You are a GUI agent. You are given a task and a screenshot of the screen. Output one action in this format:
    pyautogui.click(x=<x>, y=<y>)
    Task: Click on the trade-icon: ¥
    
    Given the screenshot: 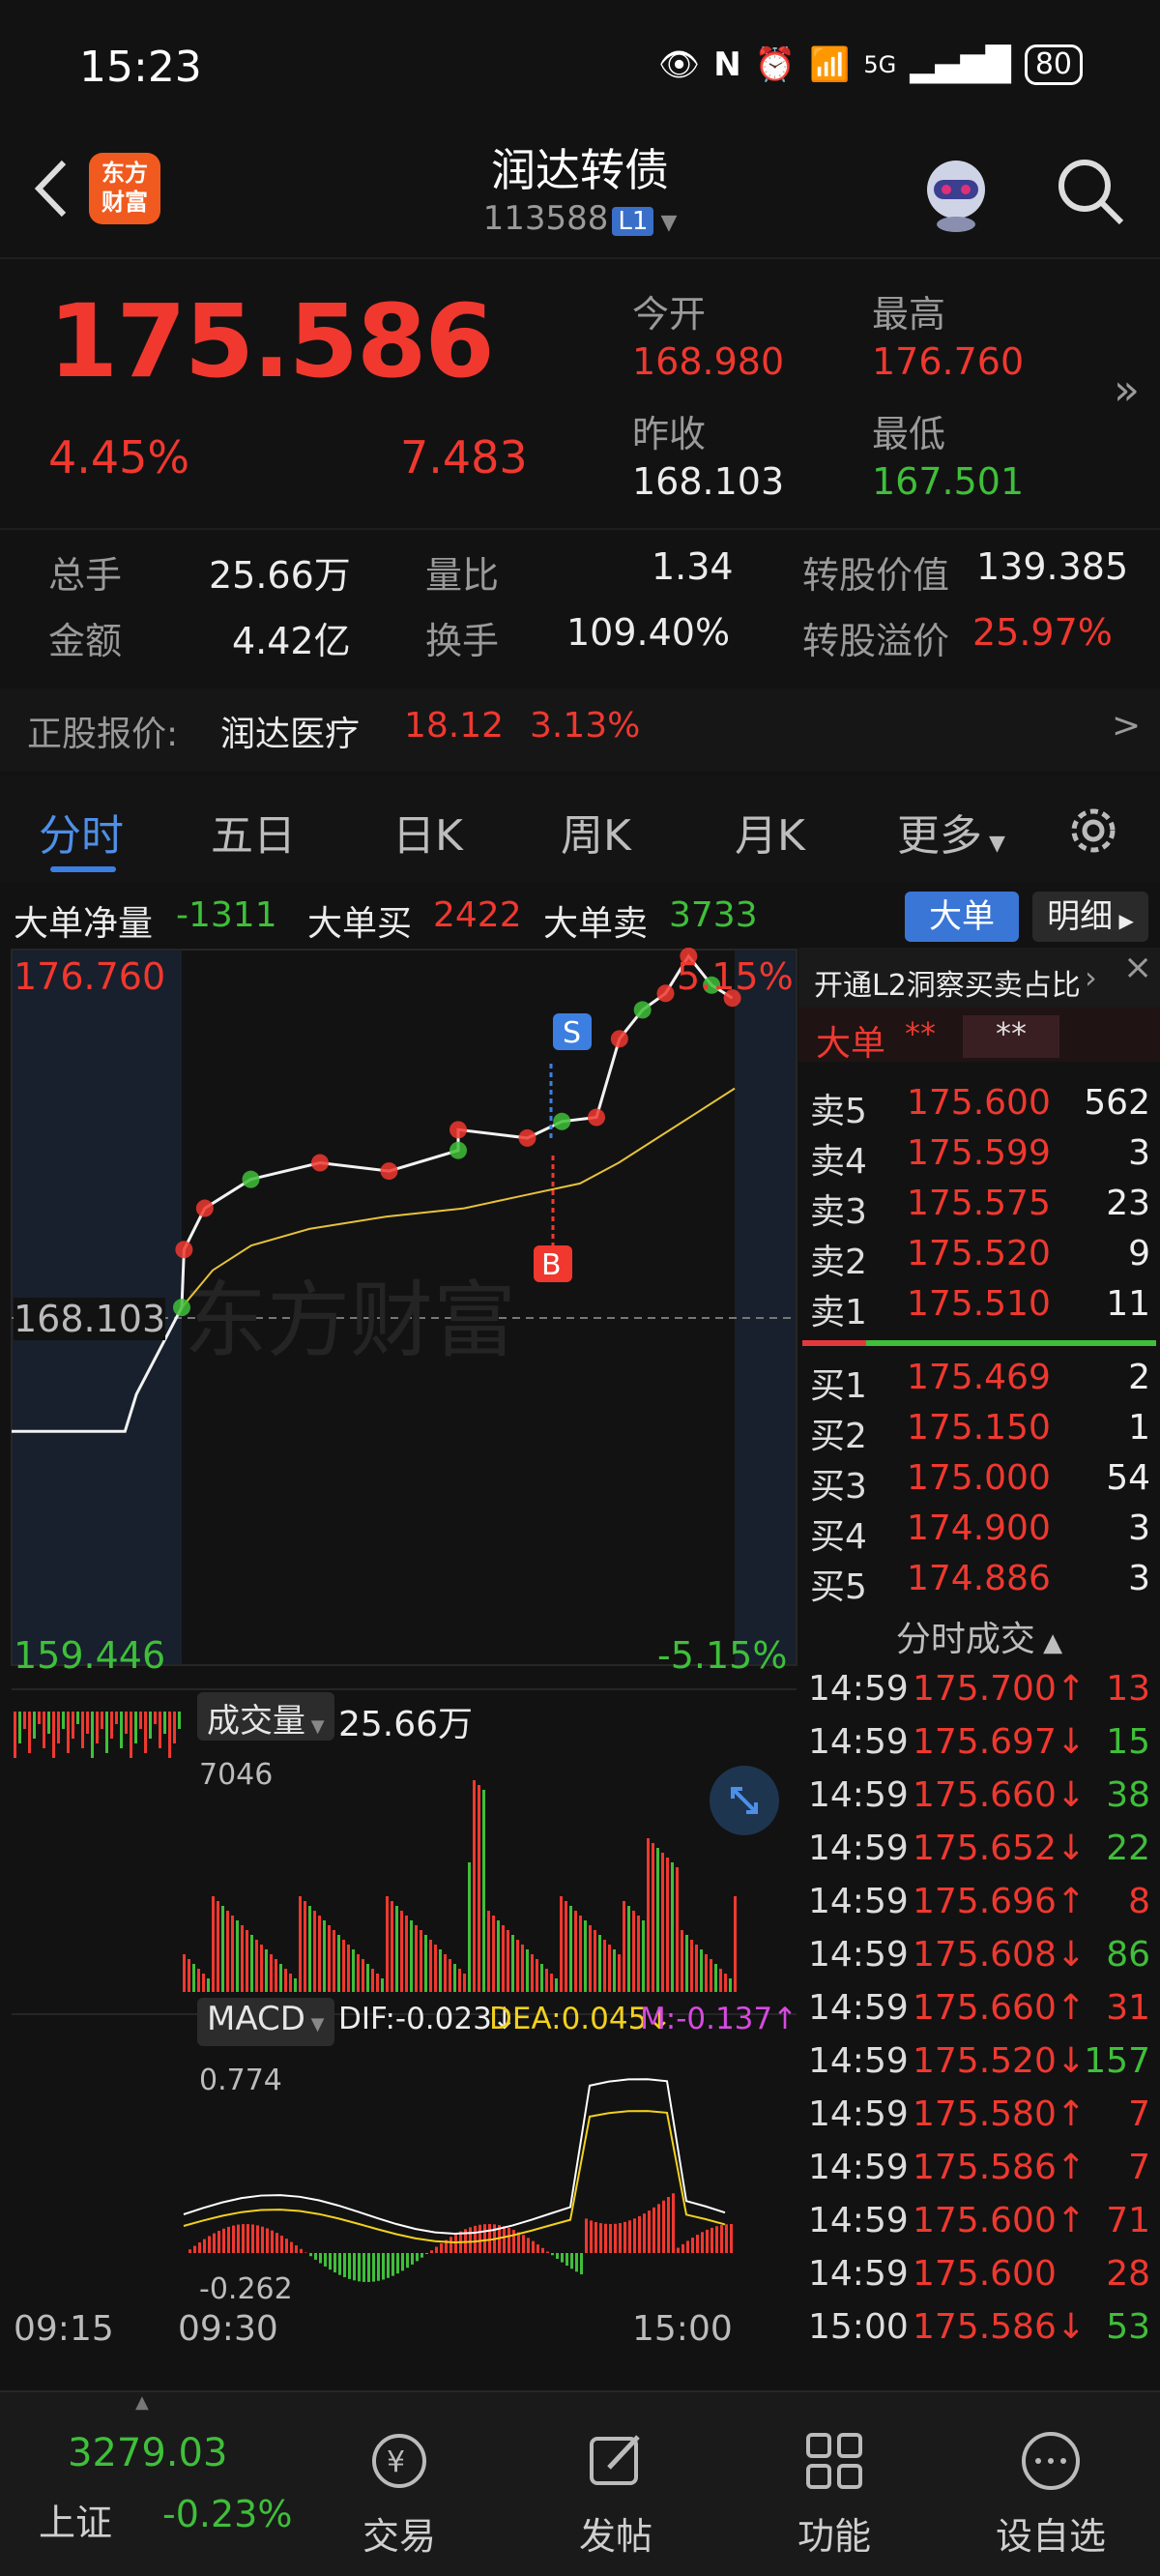 What is the action you would take?
    pyautogui.click(x=399, y=2461)
    